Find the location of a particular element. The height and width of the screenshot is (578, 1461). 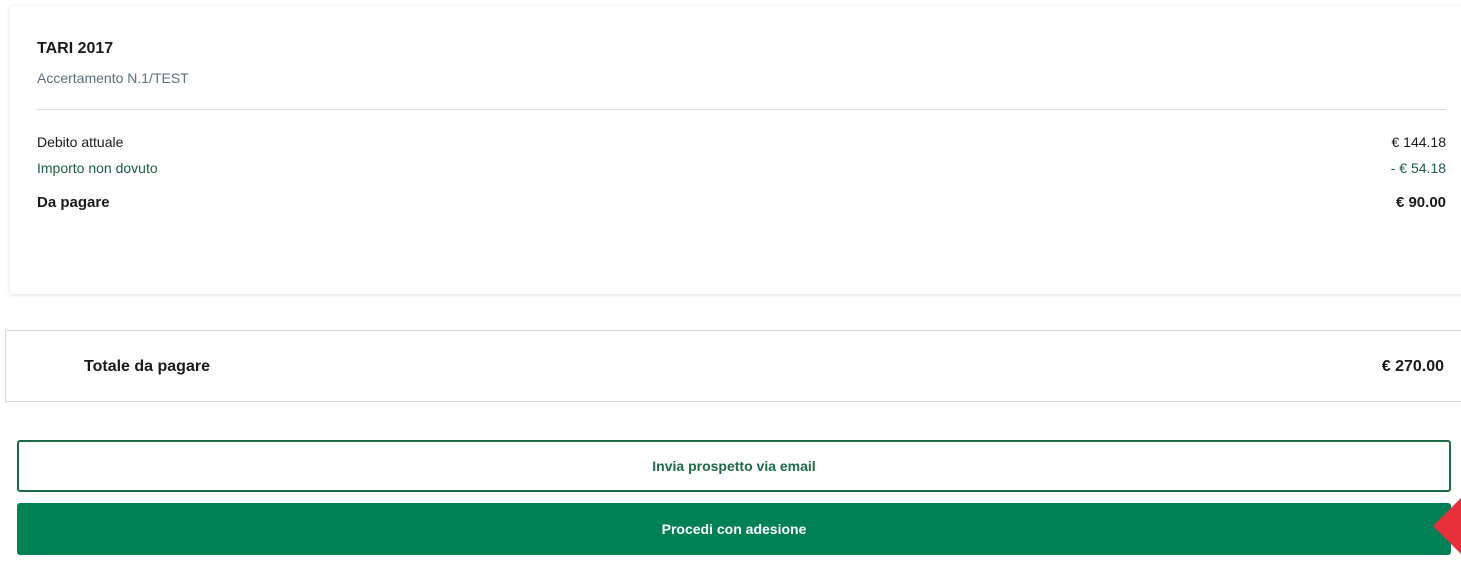

row-label: Da pagare is located at coordinates (73, 202).